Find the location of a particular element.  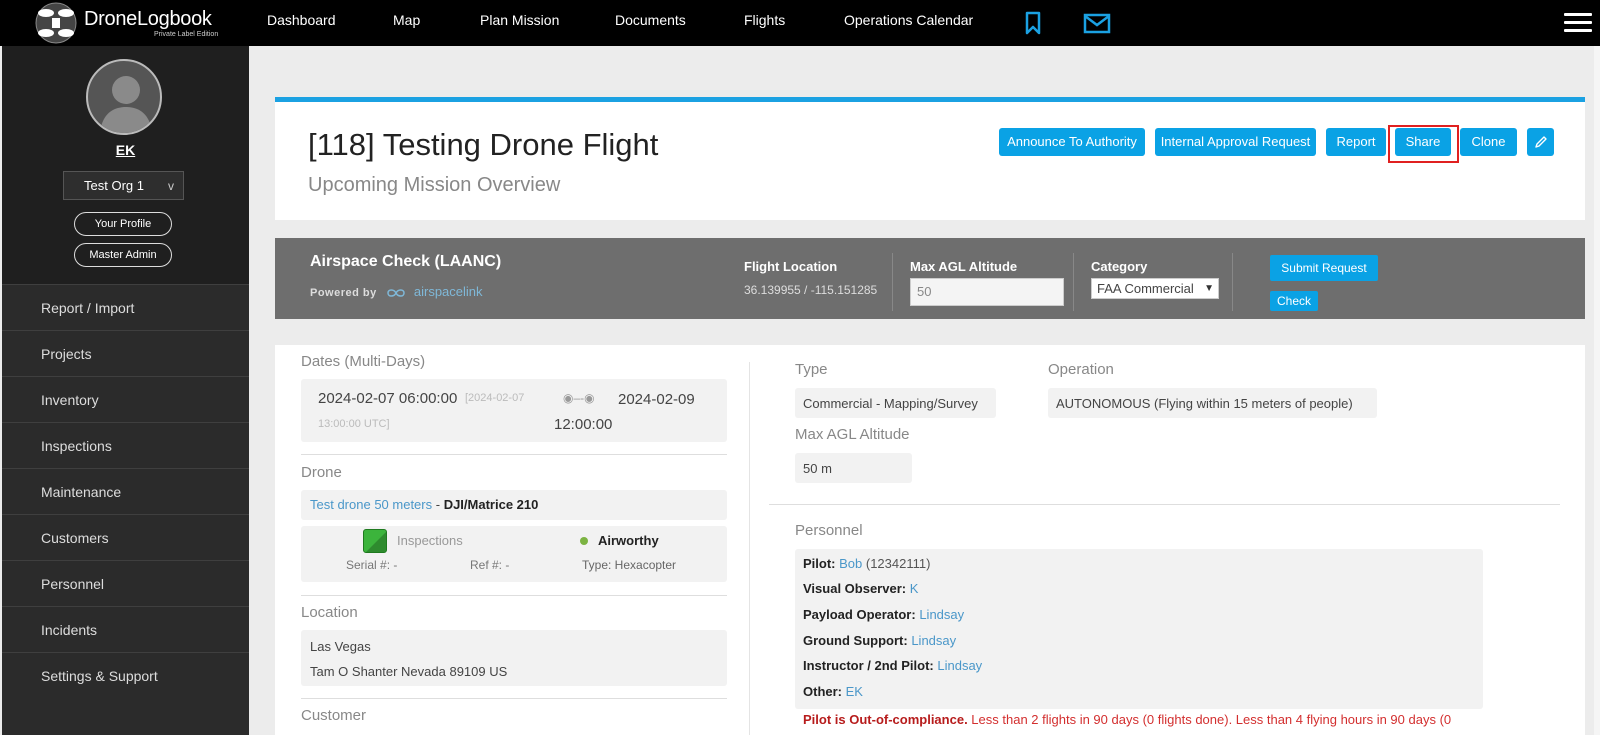

nav-dashboard: Dashboard is located at coordinates (301, 20).